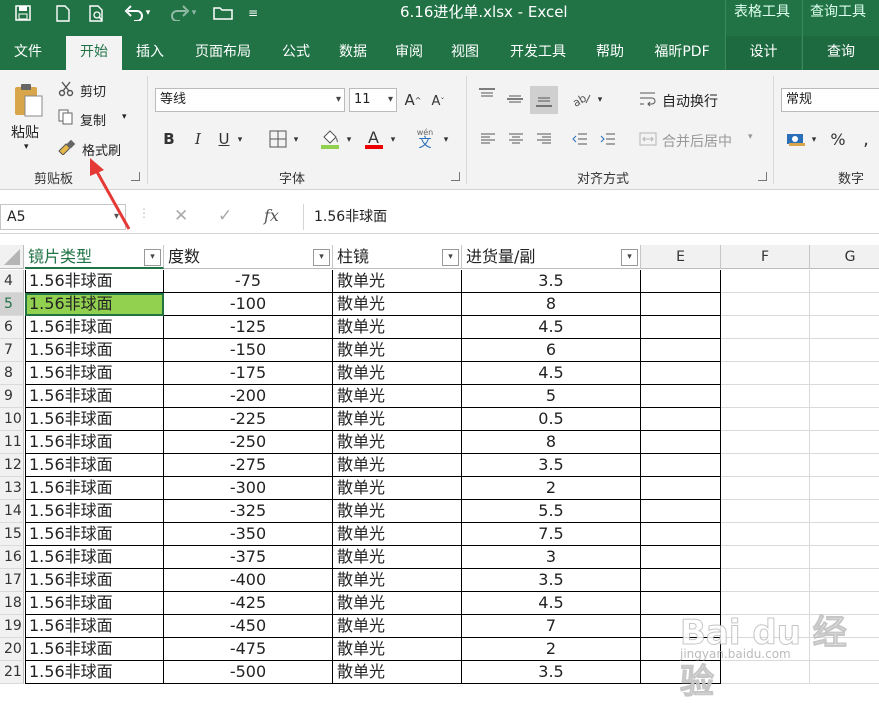 This screenshot has width=879, height=703. What do you see at coordinates (697, 141) in the screenshot?
I see `merge-center-button: 合并后居中` at bounding box center [697, 141].